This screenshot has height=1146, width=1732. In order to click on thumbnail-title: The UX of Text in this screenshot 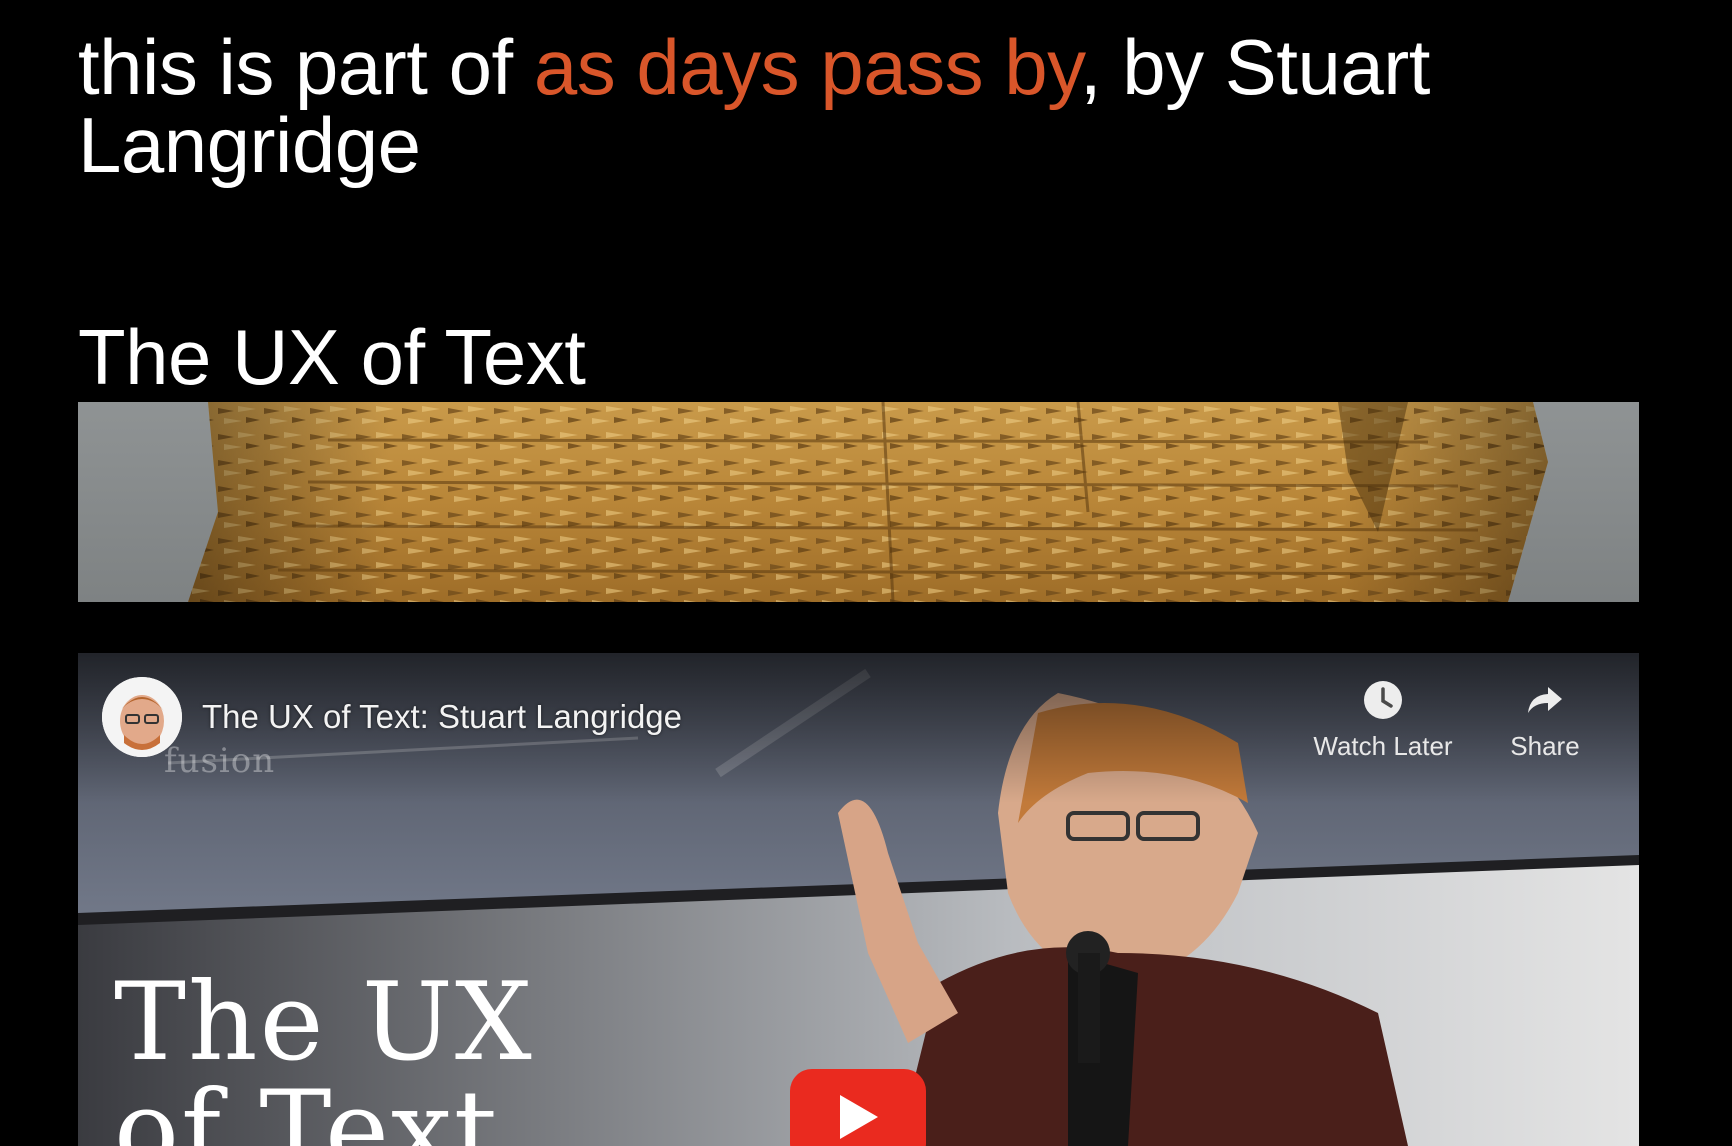, I will do `click(324, 1057)`.